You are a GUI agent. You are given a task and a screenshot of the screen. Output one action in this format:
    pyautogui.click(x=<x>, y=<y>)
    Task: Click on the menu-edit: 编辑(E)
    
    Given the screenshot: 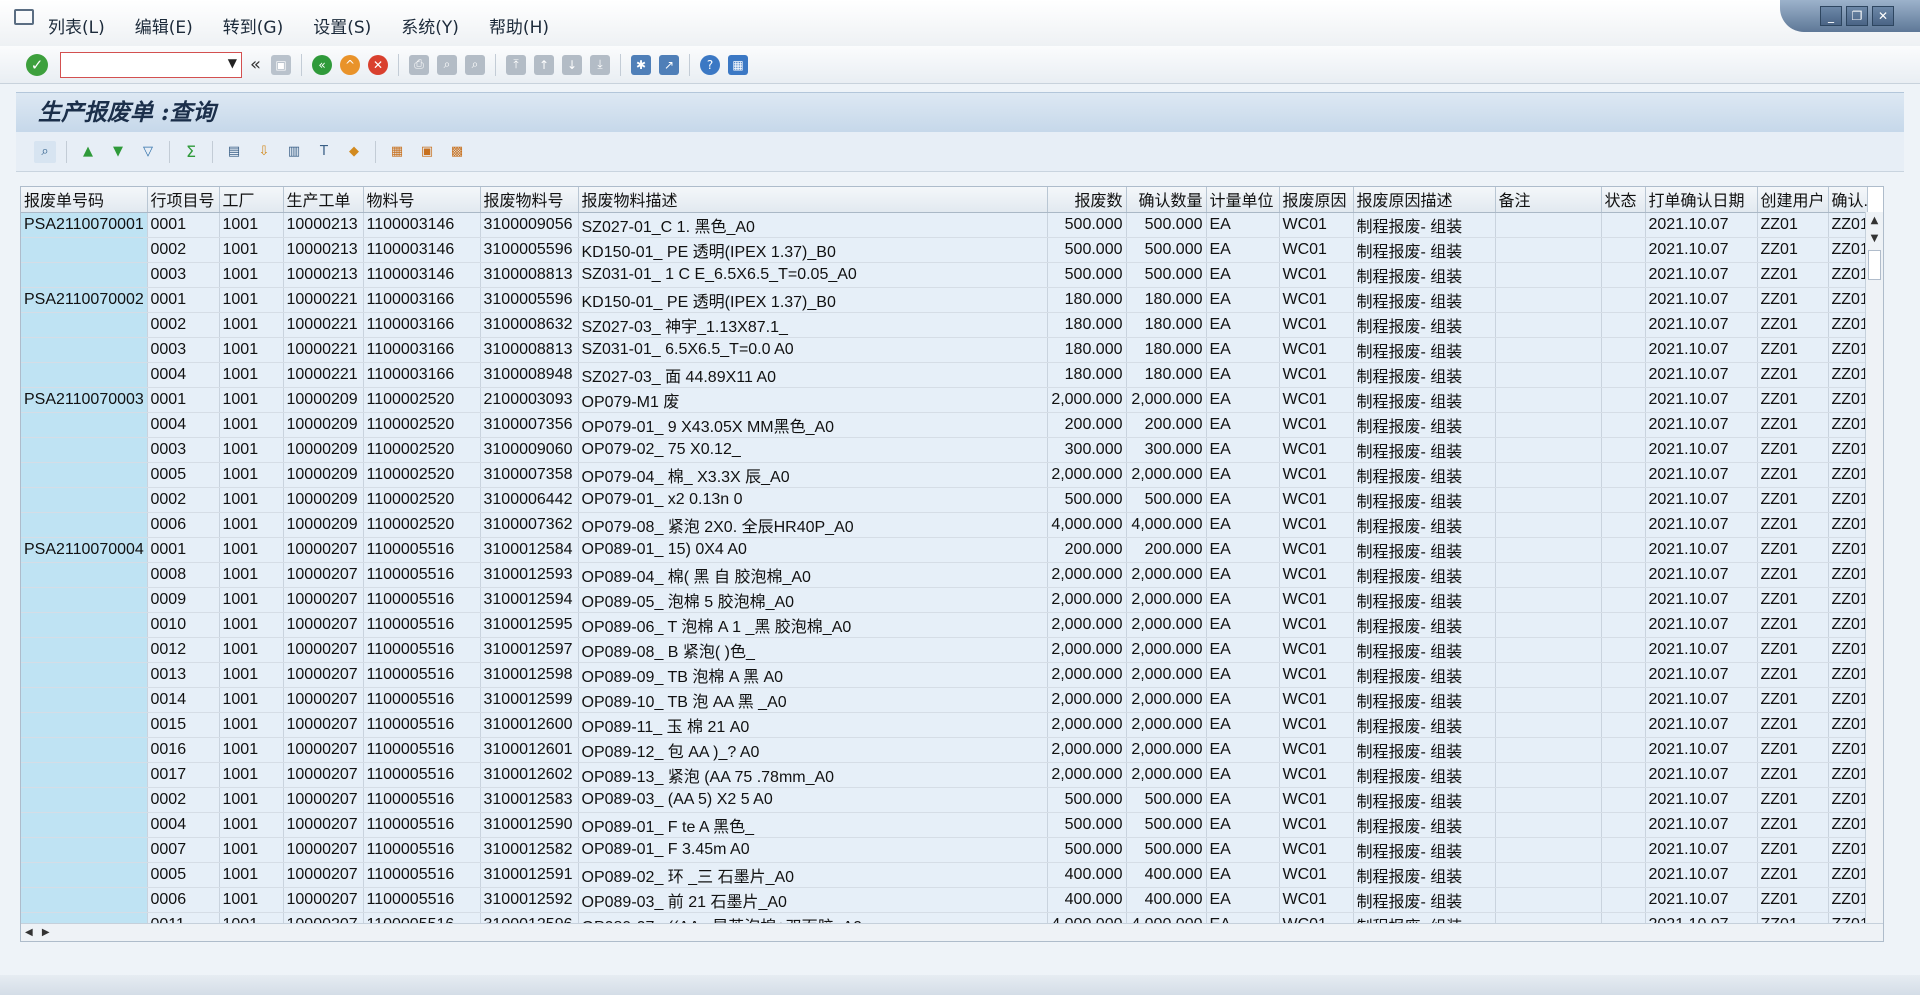 What is the action you would take?
    pyautogui.click(x=164, y=25)
    